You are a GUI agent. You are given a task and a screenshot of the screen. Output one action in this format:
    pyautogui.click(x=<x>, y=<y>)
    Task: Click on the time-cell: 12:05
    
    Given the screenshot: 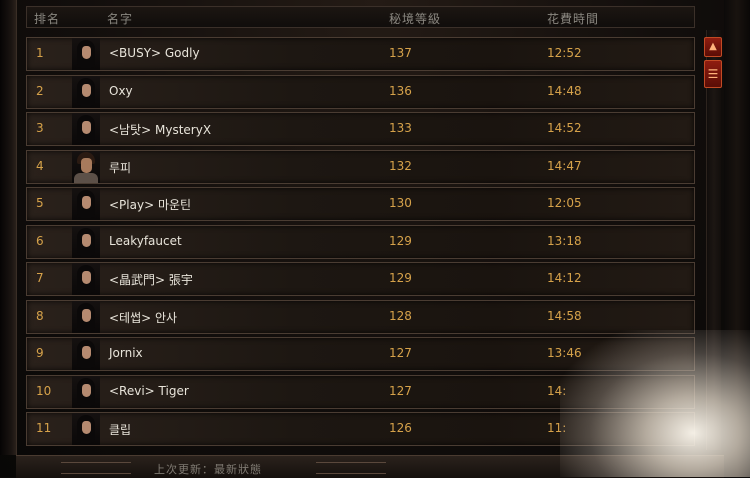 What is the action you would take?
    pyautogui.click(x=564, y=203)
    